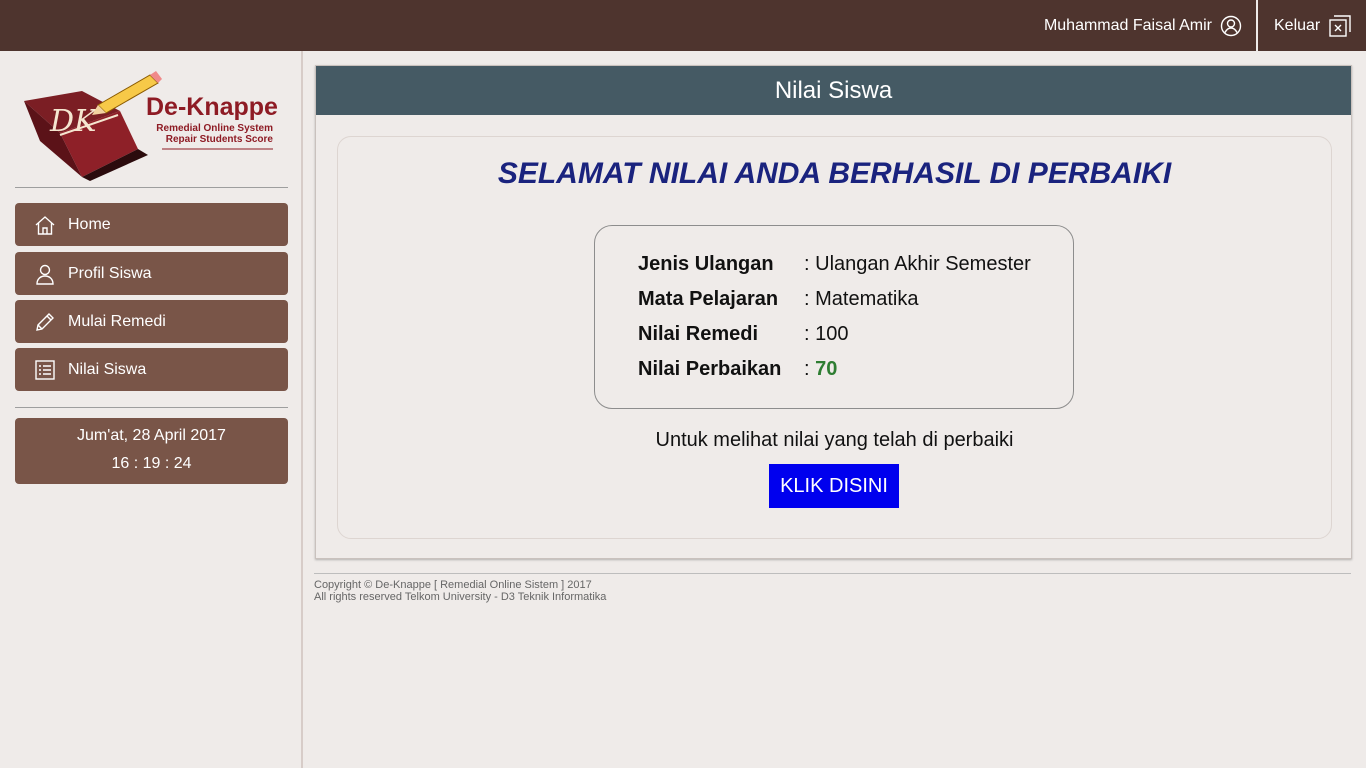 The width and height of the screenshot is (1366, 768). I want to click on sidebar-item-label: Home, so click(89, 224).